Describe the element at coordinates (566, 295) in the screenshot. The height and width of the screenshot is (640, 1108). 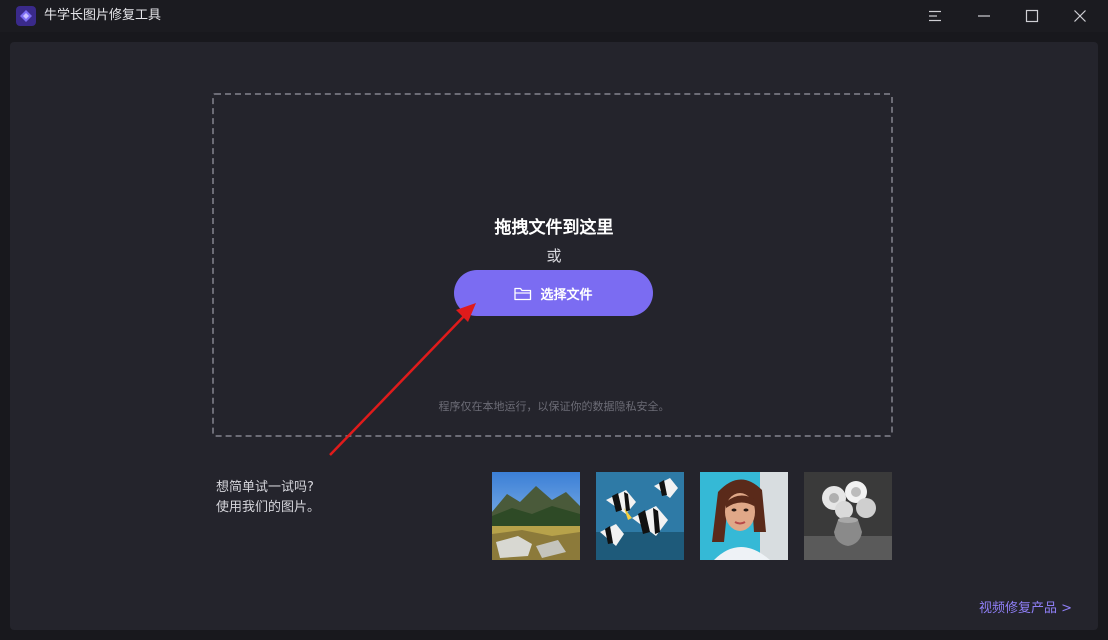
I see `select-file-label: 选择文件` at that location.